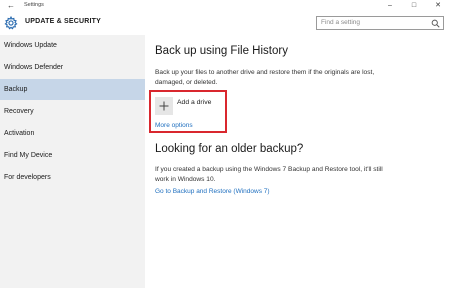 The image size is (450, 288). Describe the element at coordinates (341, 22) in the screenshot. I see `search-placeholder: Find a setting` at that location.